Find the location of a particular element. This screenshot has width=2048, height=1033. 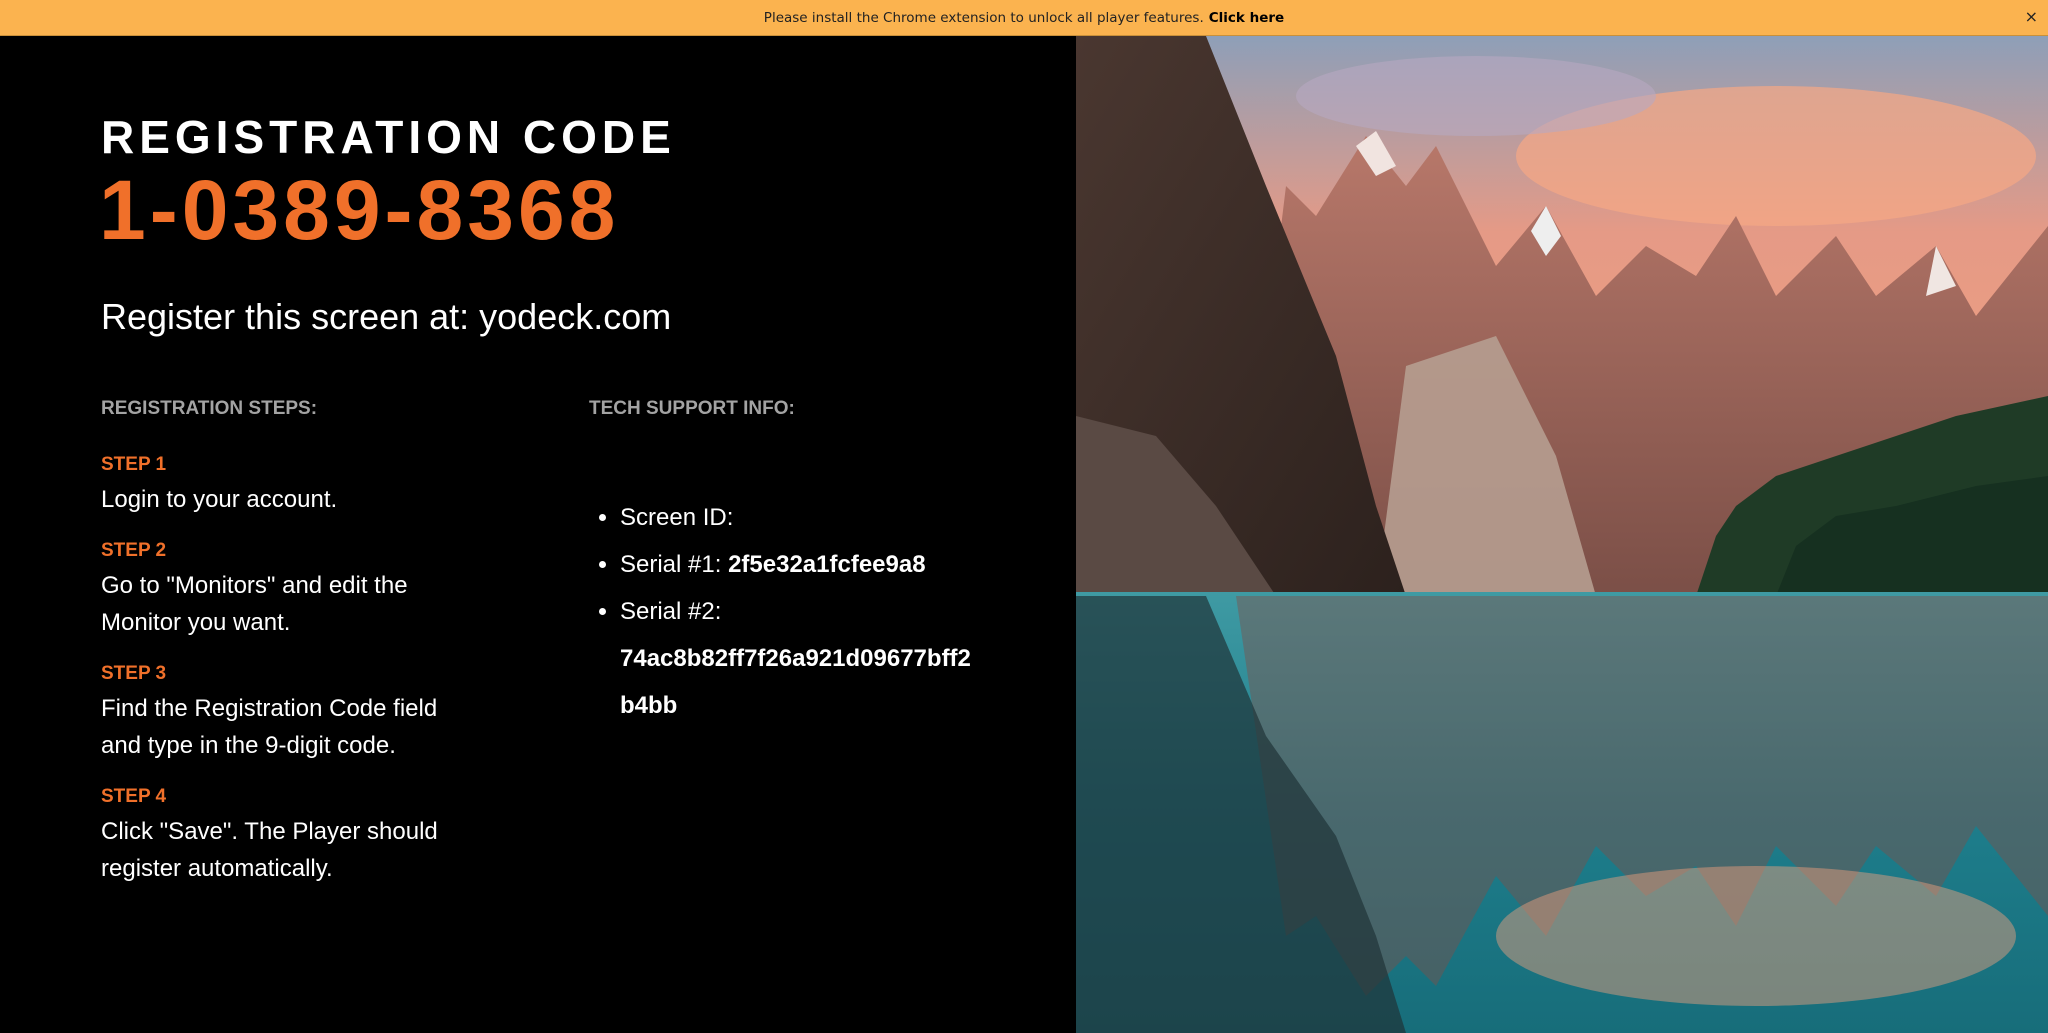

screen-id-item: Screen ID: is located at coordinates (800, 517).